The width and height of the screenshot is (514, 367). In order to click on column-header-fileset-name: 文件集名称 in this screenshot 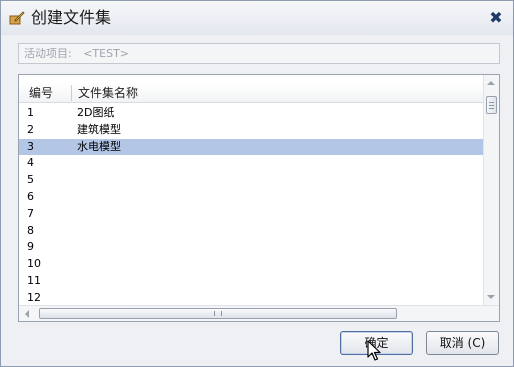, I will do `click(108, 93)`.